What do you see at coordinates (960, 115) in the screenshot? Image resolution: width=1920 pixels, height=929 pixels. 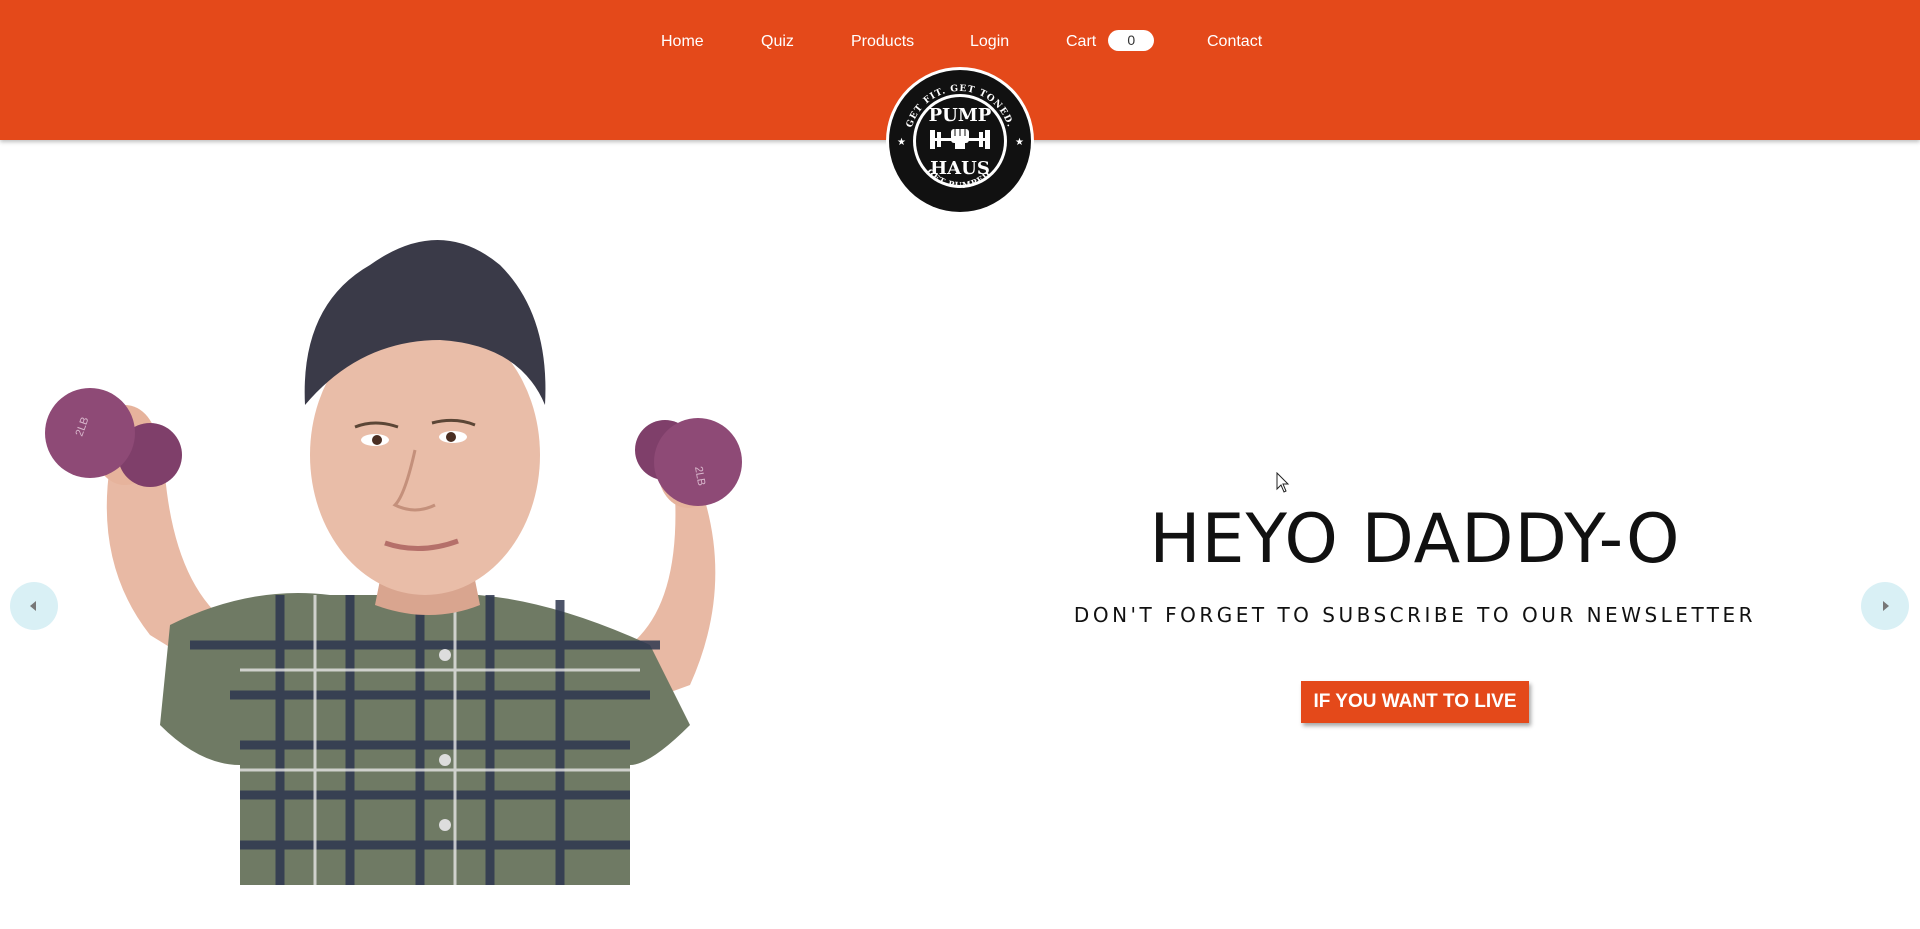 I see `logo-name-line1: PUMP` at bounding box center [960, 115].